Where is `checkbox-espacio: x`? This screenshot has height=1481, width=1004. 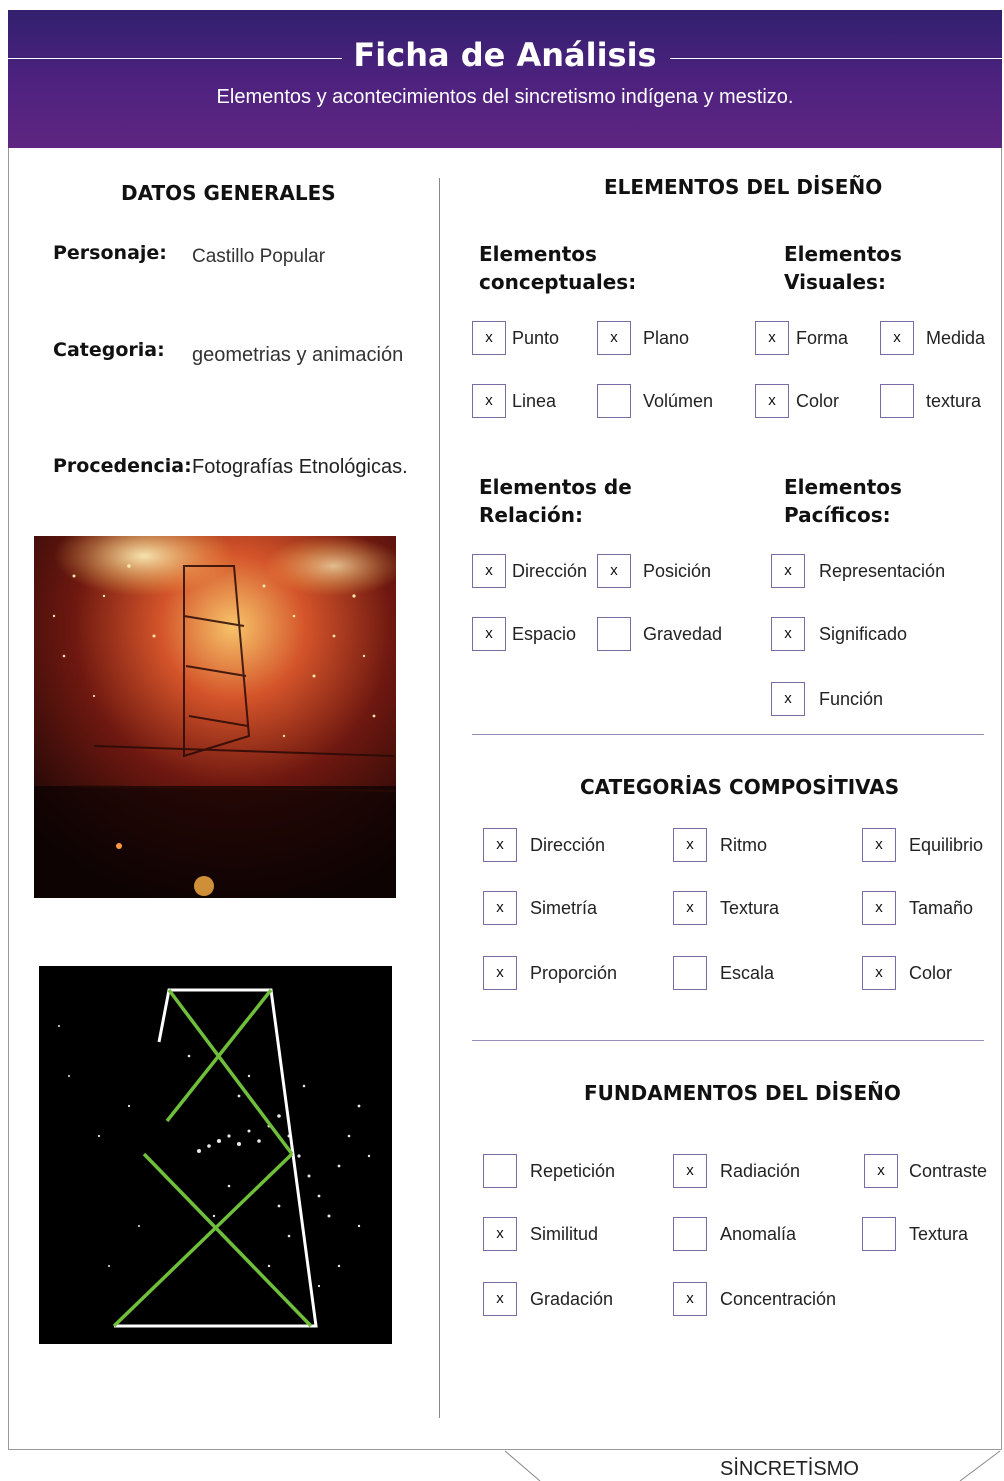 checkbox-espacio: x is located at coordinates (489, 634).